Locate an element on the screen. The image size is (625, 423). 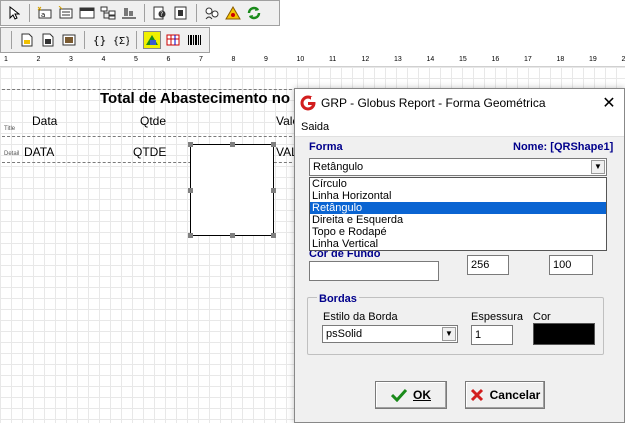
main-toolbar: a ? is located at coordinates (140, 13).